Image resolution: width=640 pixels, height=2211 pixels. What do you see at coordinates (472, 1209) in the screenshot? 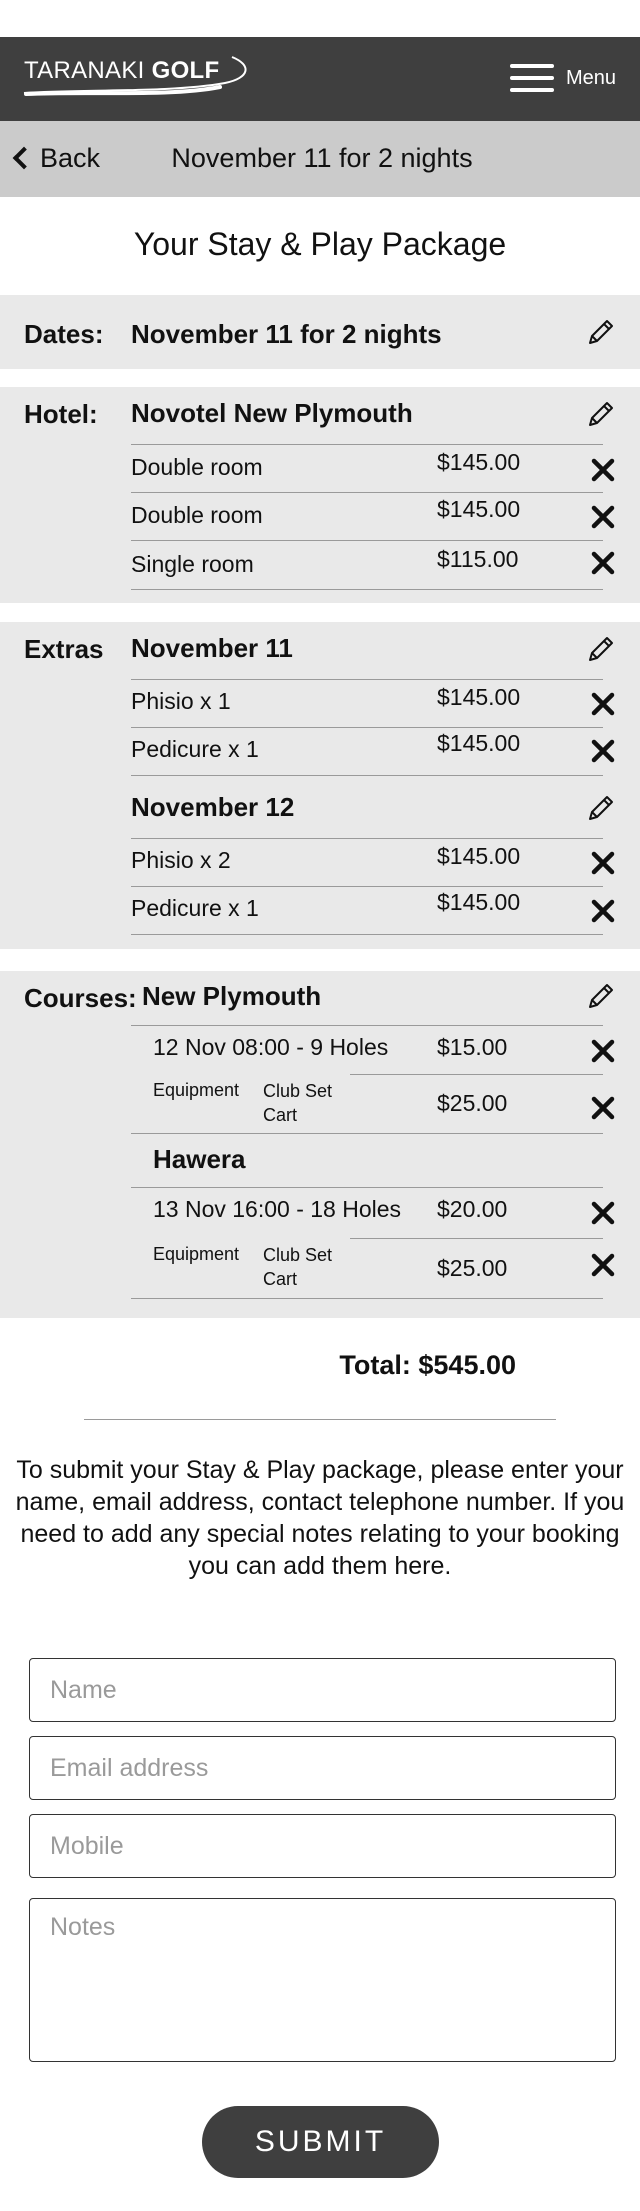
I see `tee-price: $20.00` at bounding box center [472, 1209].